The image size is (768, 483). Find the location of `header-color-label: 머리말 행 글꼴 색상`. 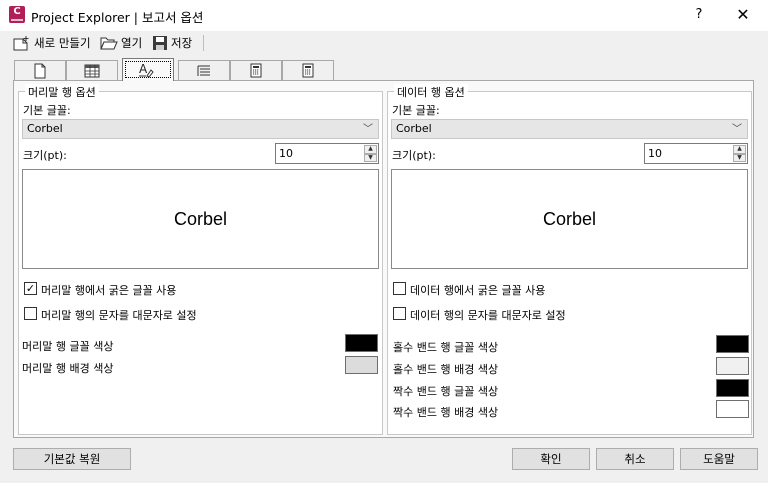

header-color-label: 머리말 행 글꼴 색상 is located at coordinates (68, 346).